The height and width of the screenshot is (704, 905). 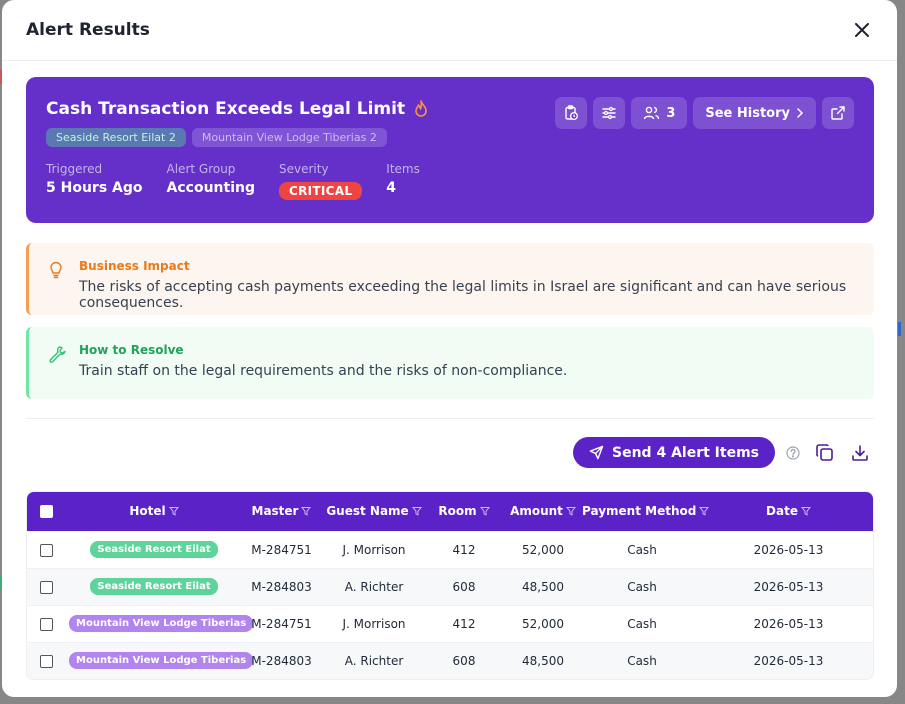 I want to click on column-header-master: Master, so click(x=281, y=511).